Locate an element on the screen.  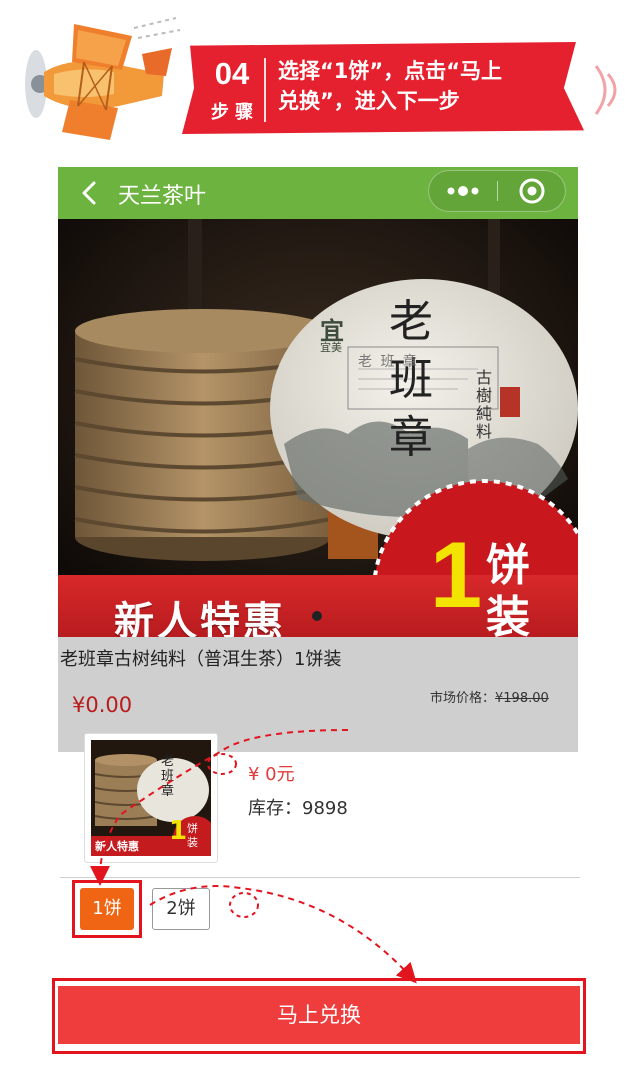
spec-price: ¥ 0元 is located at coordinates (271, 774).